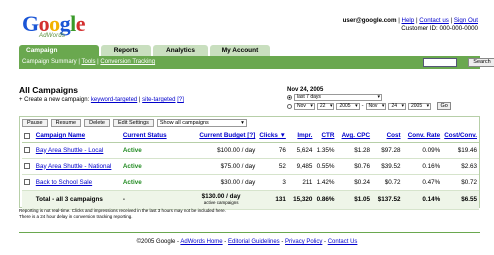 This screenshot has height=255, width=494. What do you see at coordinates (254, 242) in the screenshot?
I see `footer-editorial-guidelines-link: Editorial Guidelines` at bounding box center [254, 242].